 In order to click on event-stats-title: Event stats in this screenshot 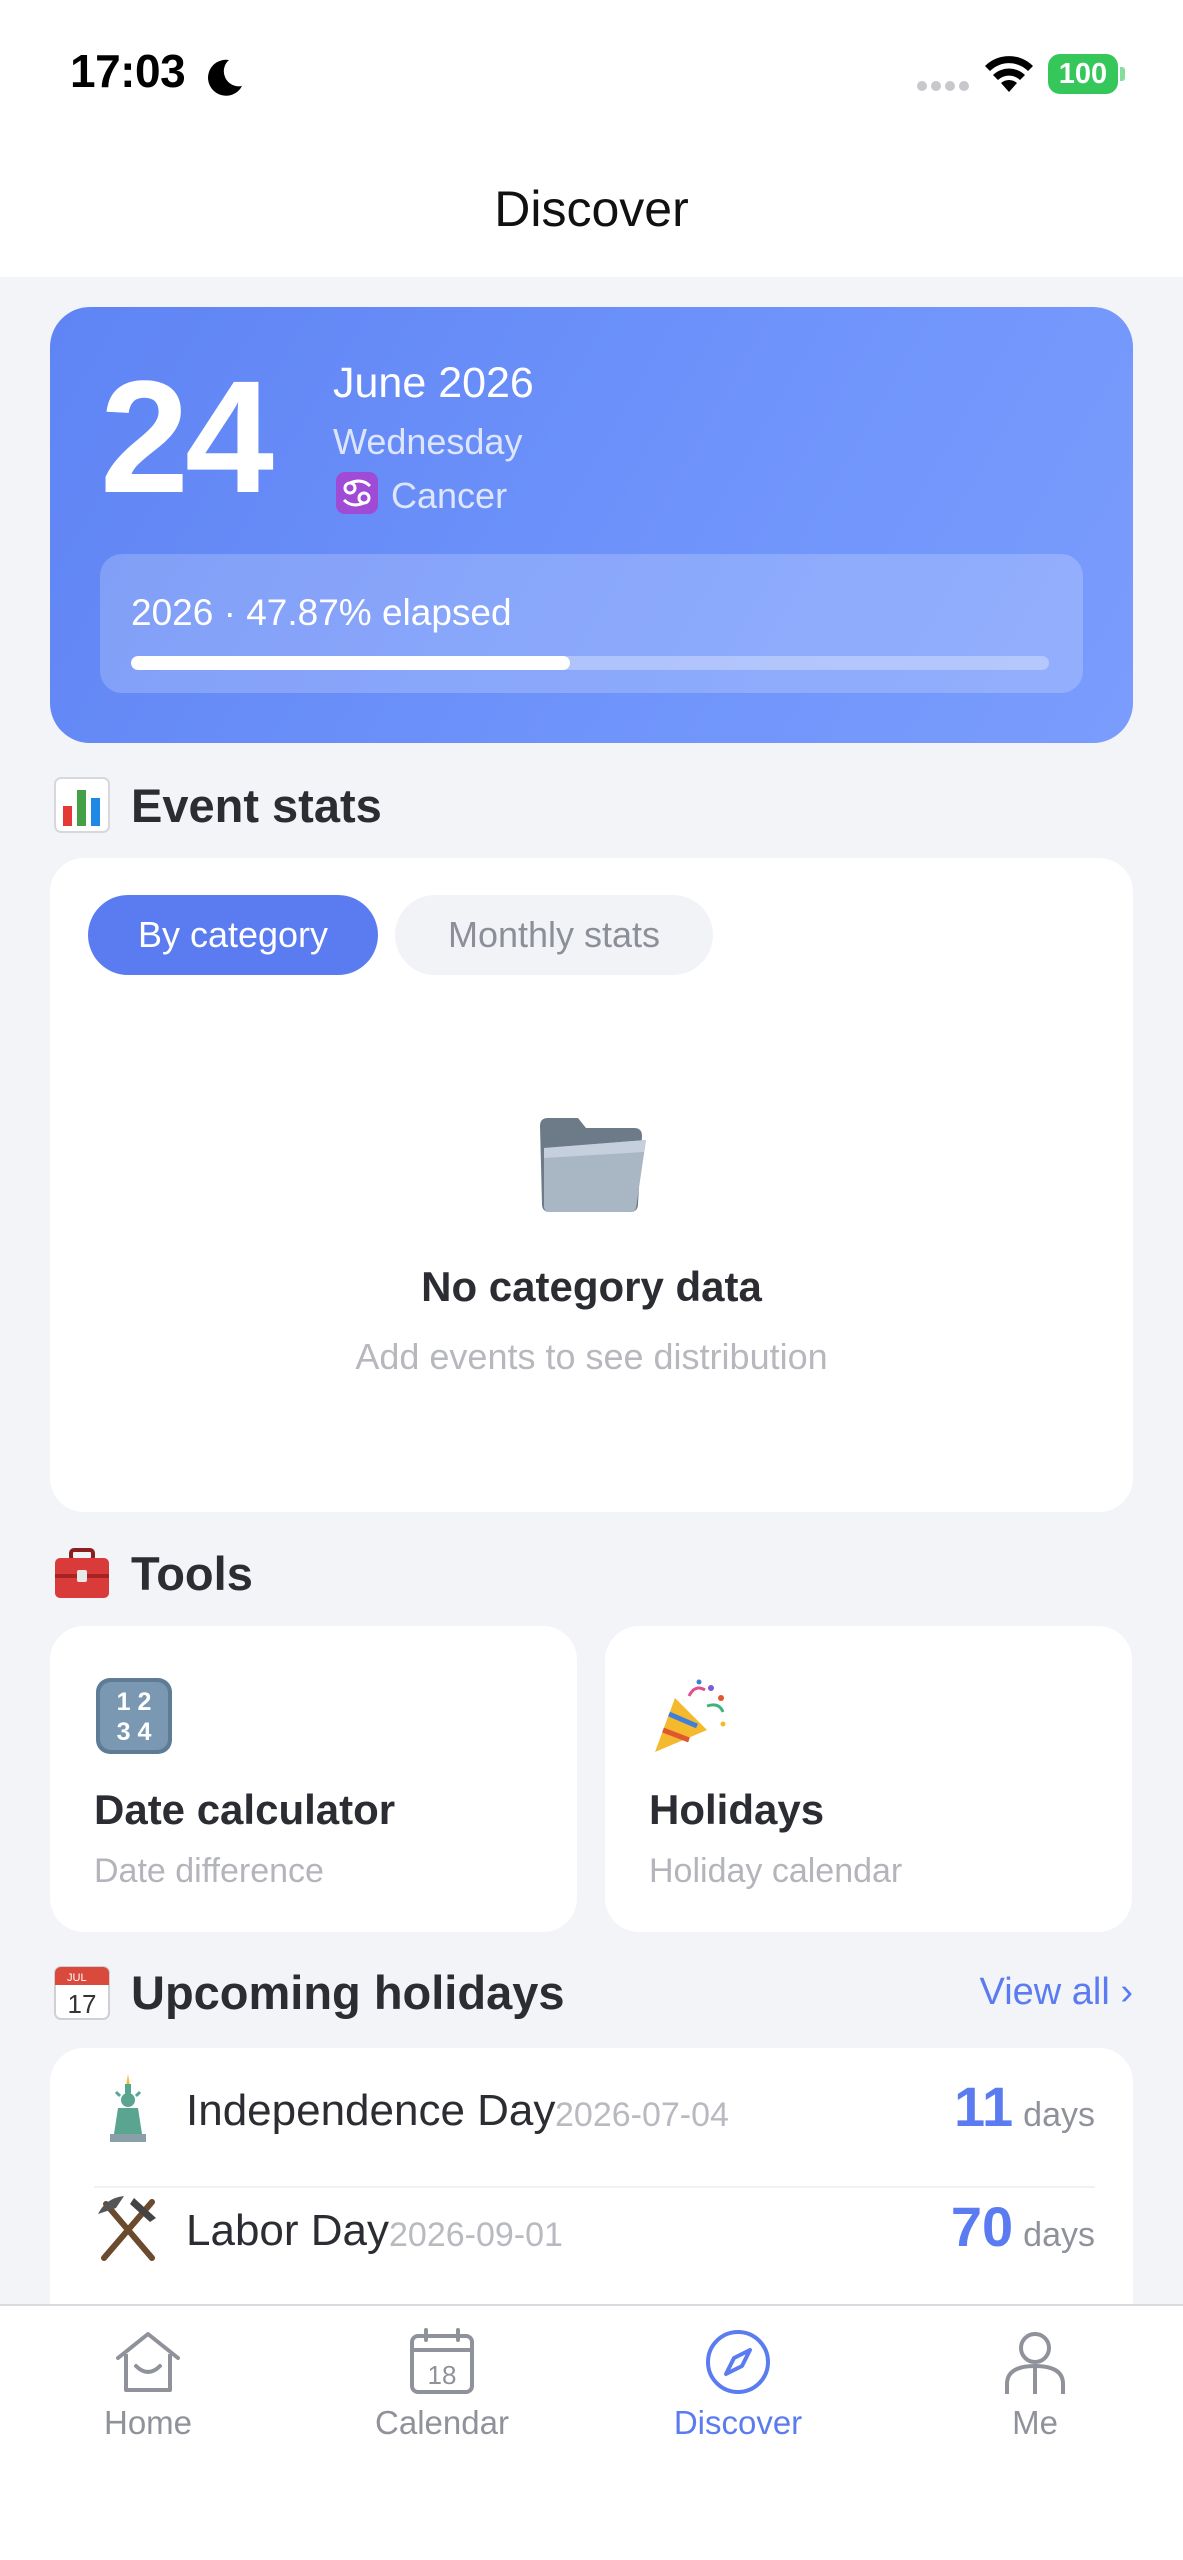, I will do `click(256, 805)`.